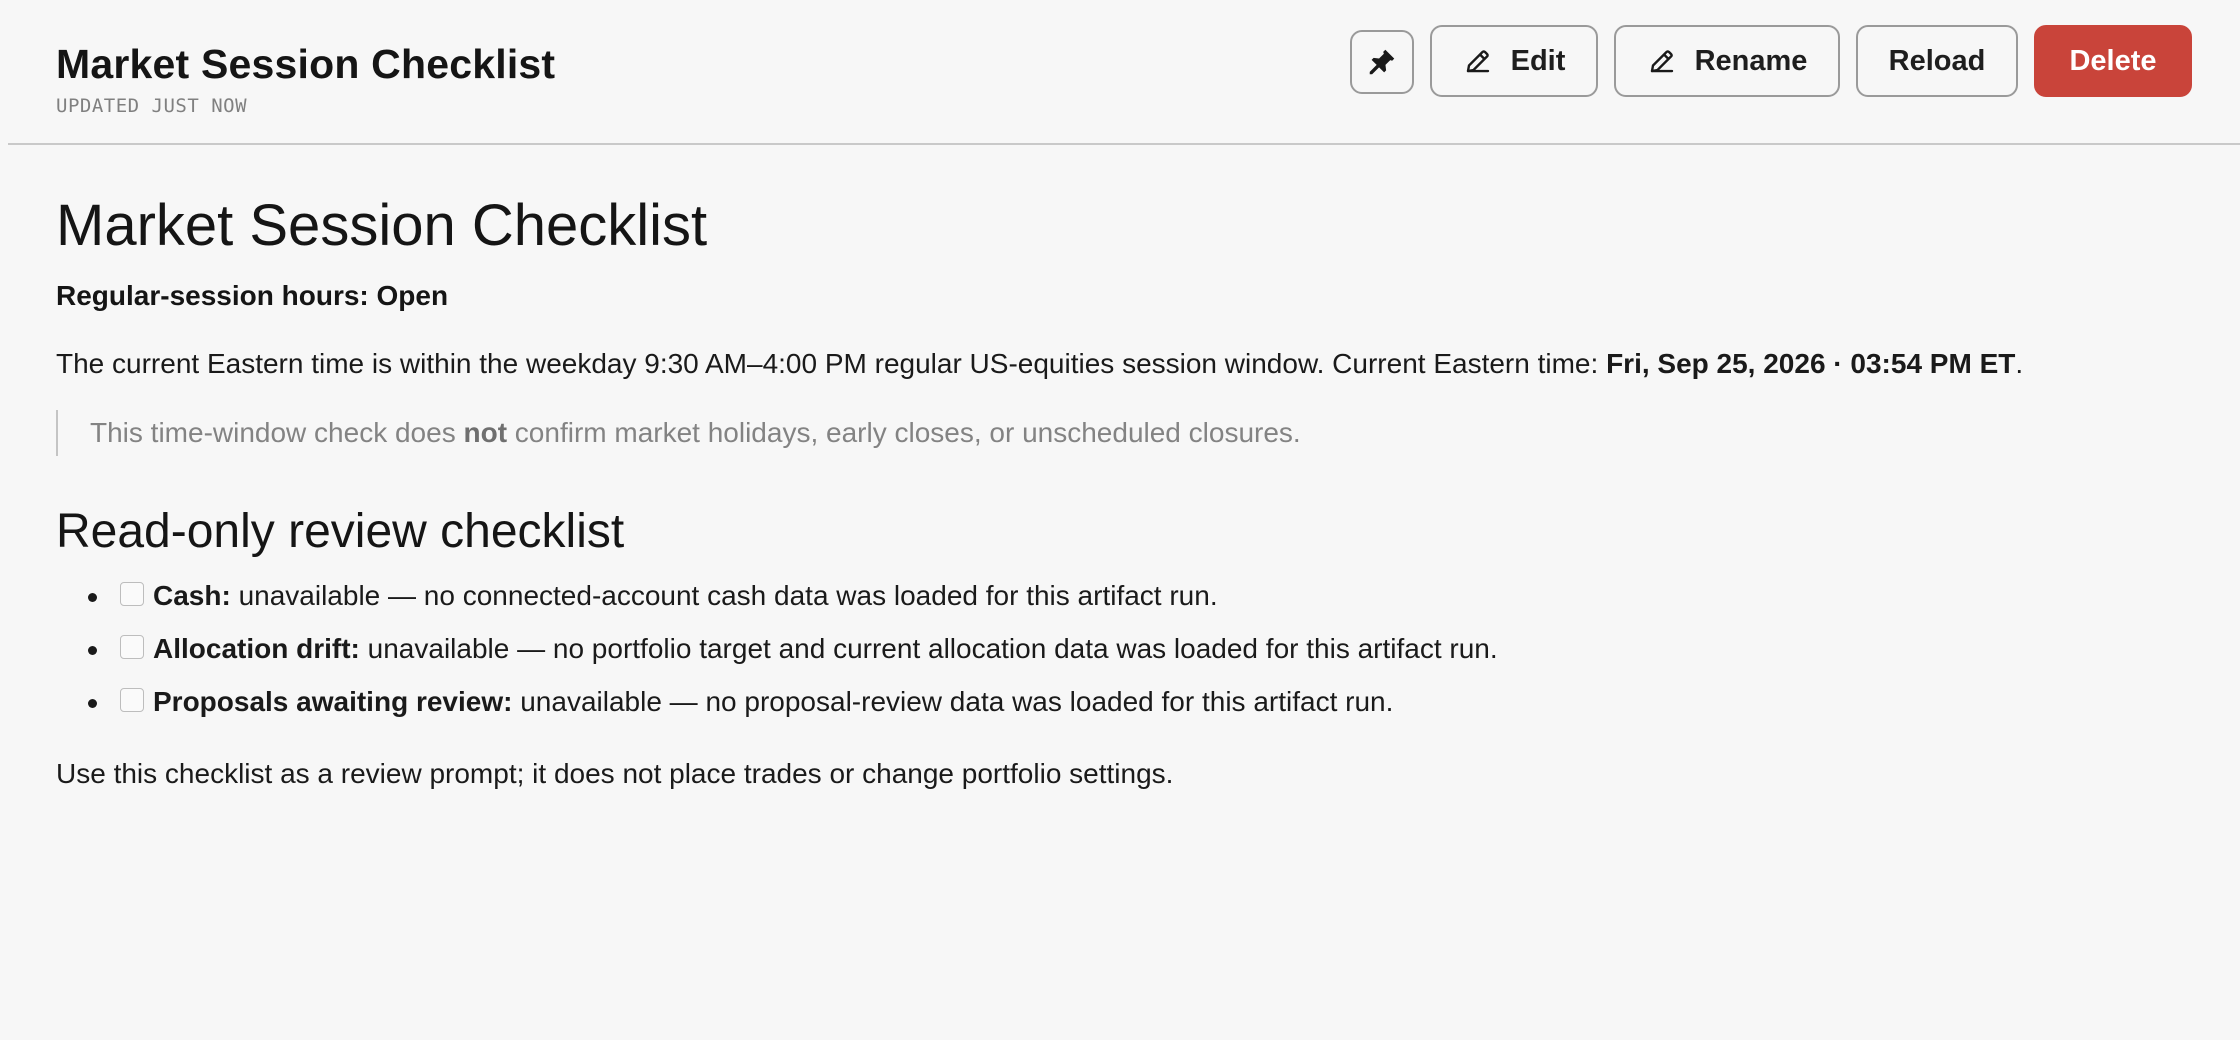 This screenshot has width=2240, height=1040. What do you see at coordinates (333, 701) in the screenshot?
I see `checklist-item-label: Proposals awaiting review:` at bounding box center [333, 701].